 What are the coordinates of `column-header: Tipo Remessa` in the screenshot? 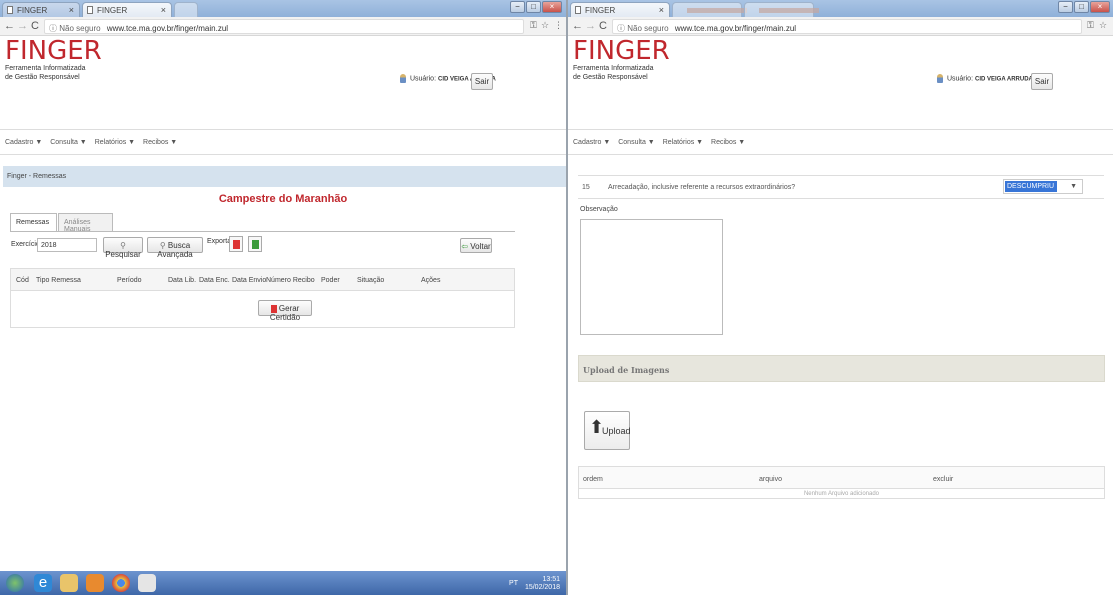 It's located at (58, 280).